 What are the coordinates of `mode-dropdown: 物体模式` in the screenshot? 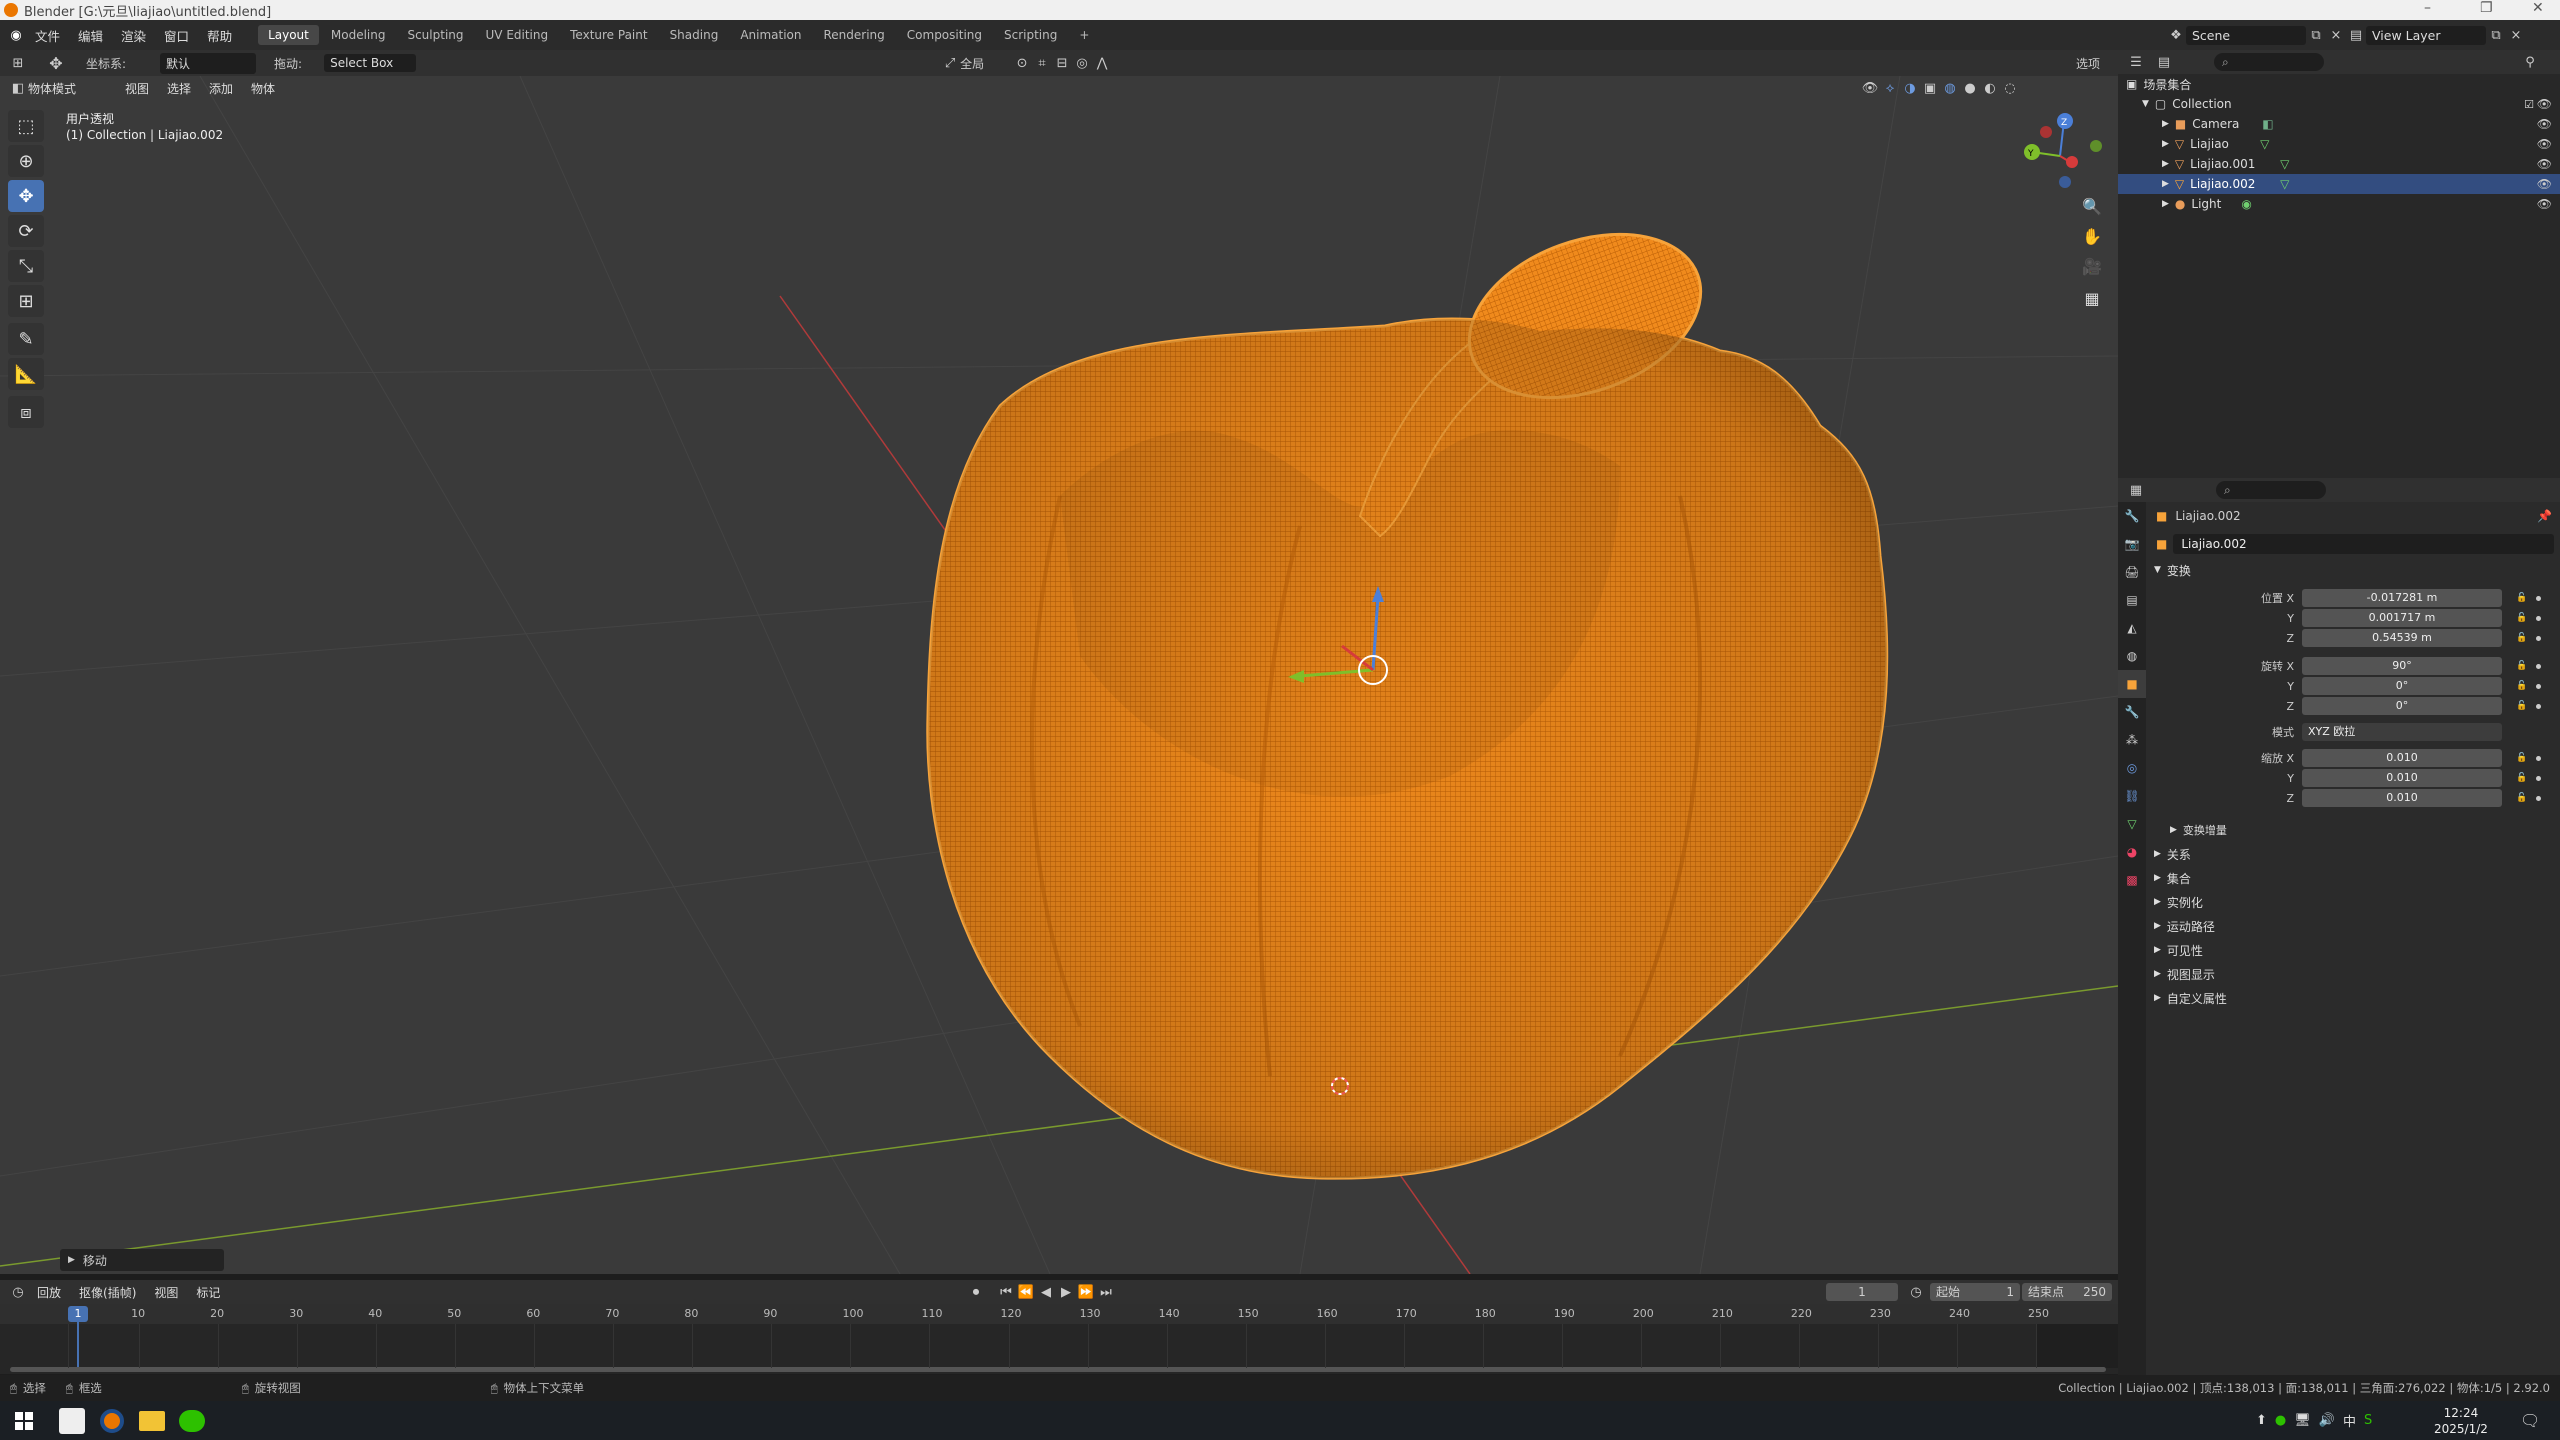 It's located at (67, 88).